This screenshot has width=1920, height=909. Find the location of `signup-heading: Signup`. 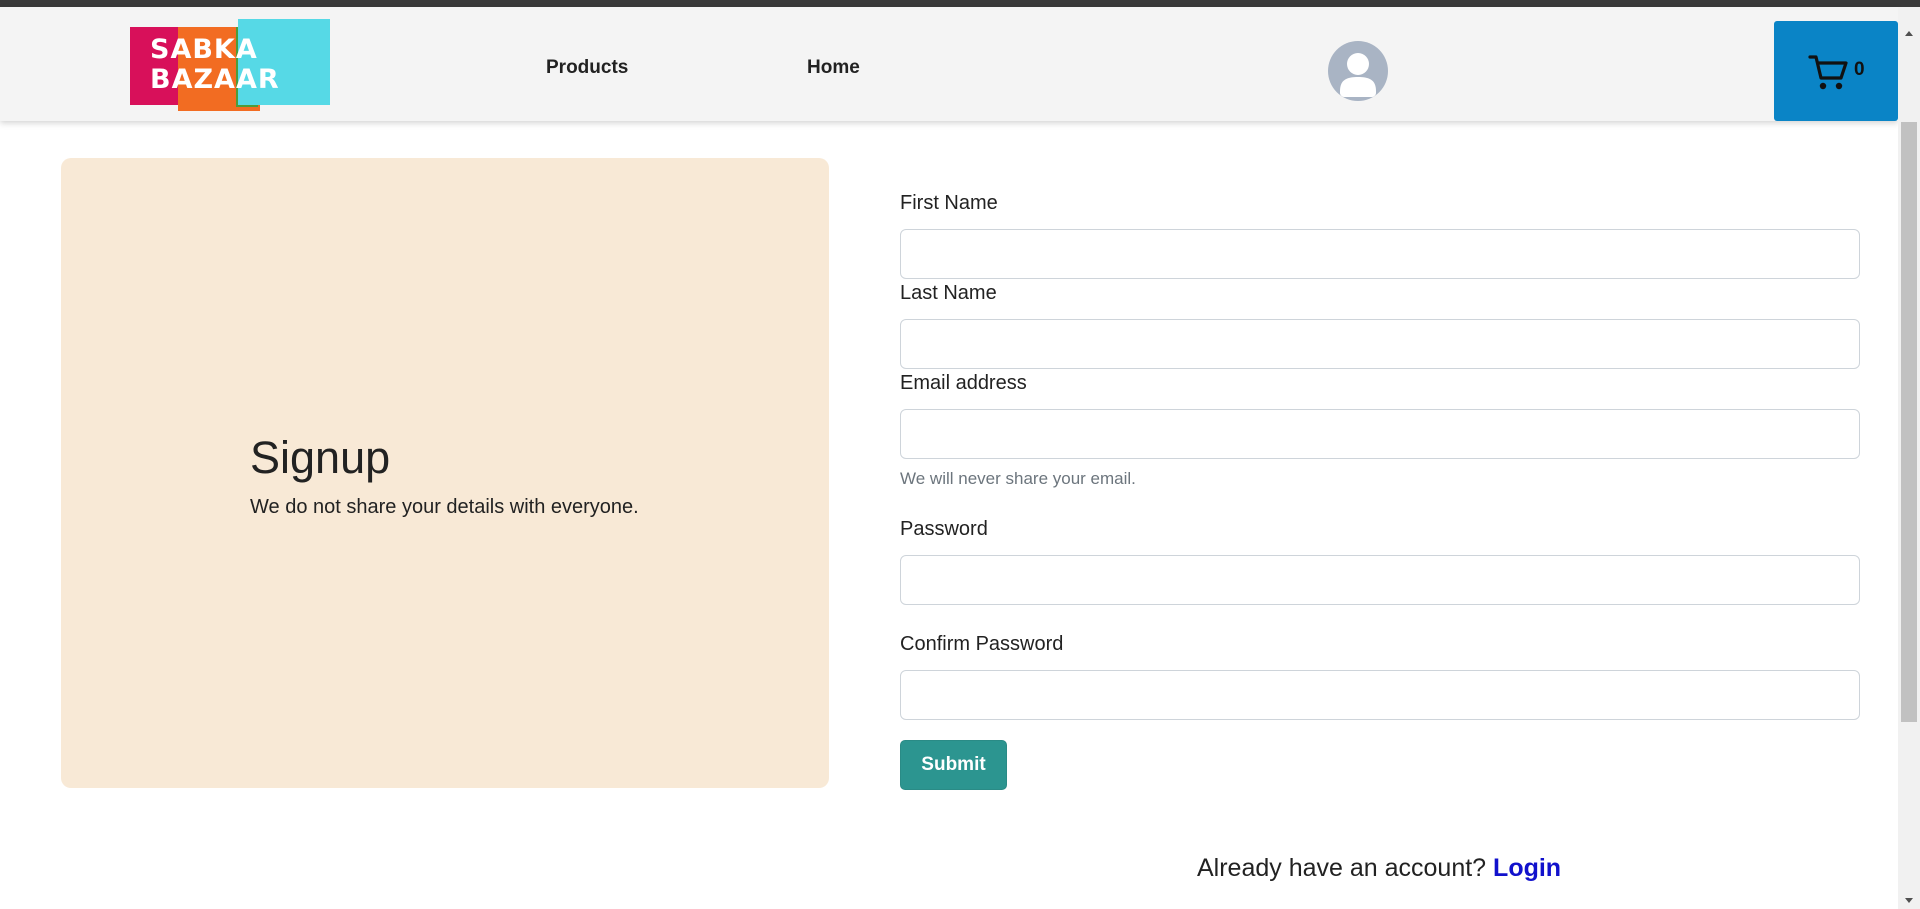

signup-heading: Signup is located at coordinates (320, 457).